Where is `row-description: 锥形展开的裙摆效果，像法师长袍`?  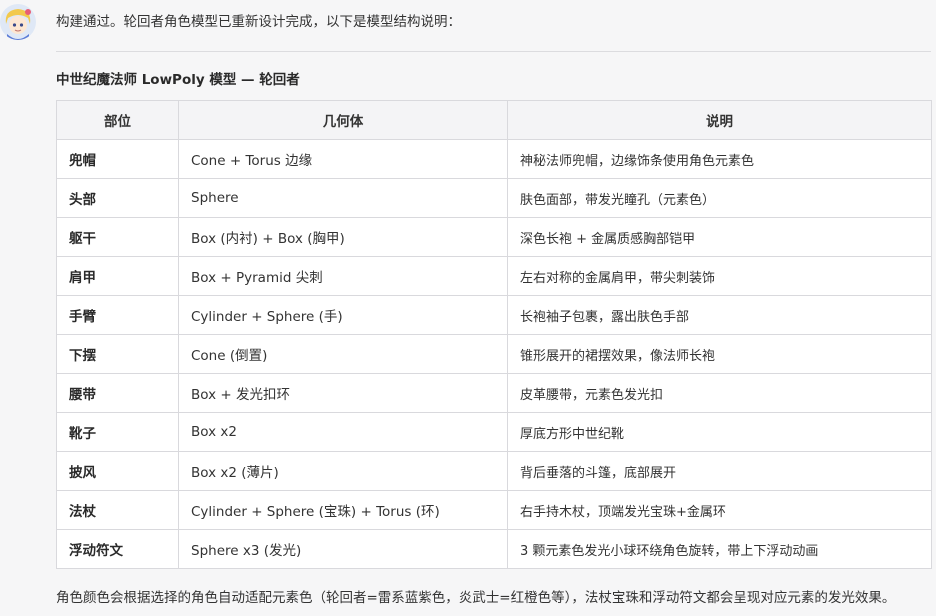
row-description: 锥形展开的裙摆效果，像法师长袍 is located at coordinates (719, 354).